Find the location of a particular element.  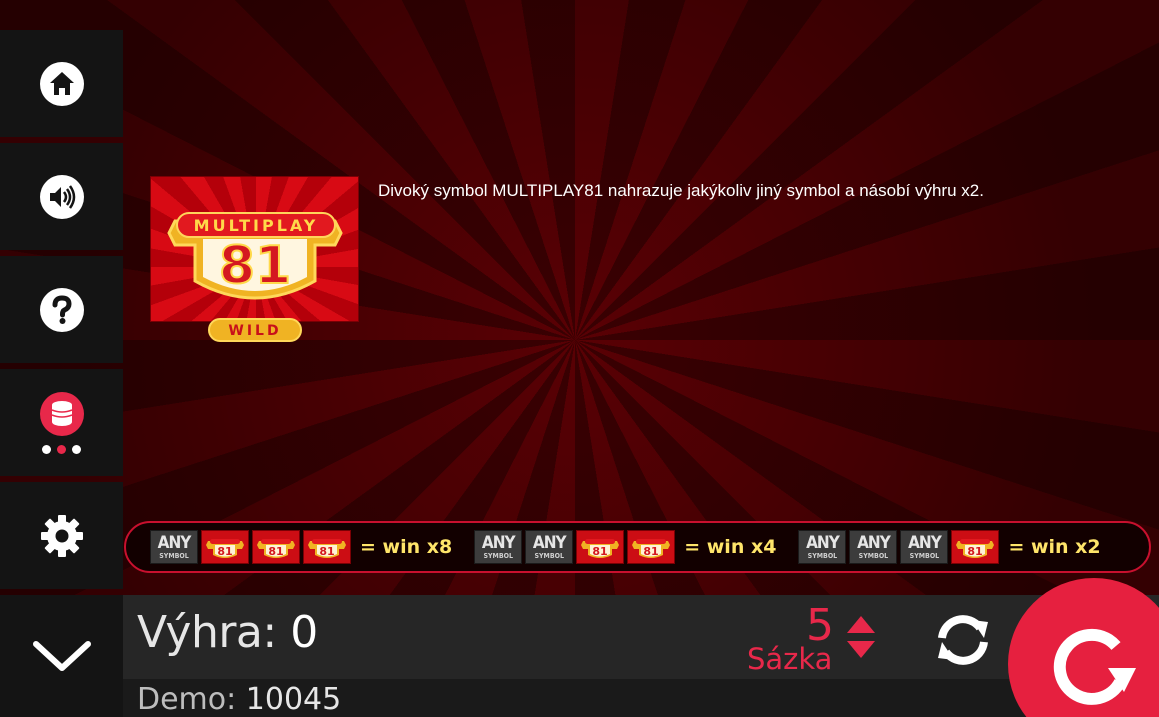

bet-info-button is located at coordinates (61, 422).